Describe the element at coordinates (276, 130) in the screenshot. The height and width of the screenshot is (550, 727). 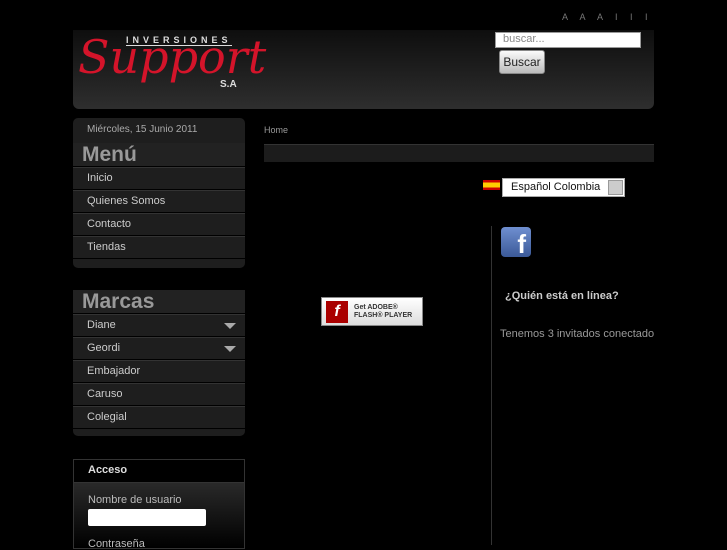
I see `breadcrumb: Home` at that location.